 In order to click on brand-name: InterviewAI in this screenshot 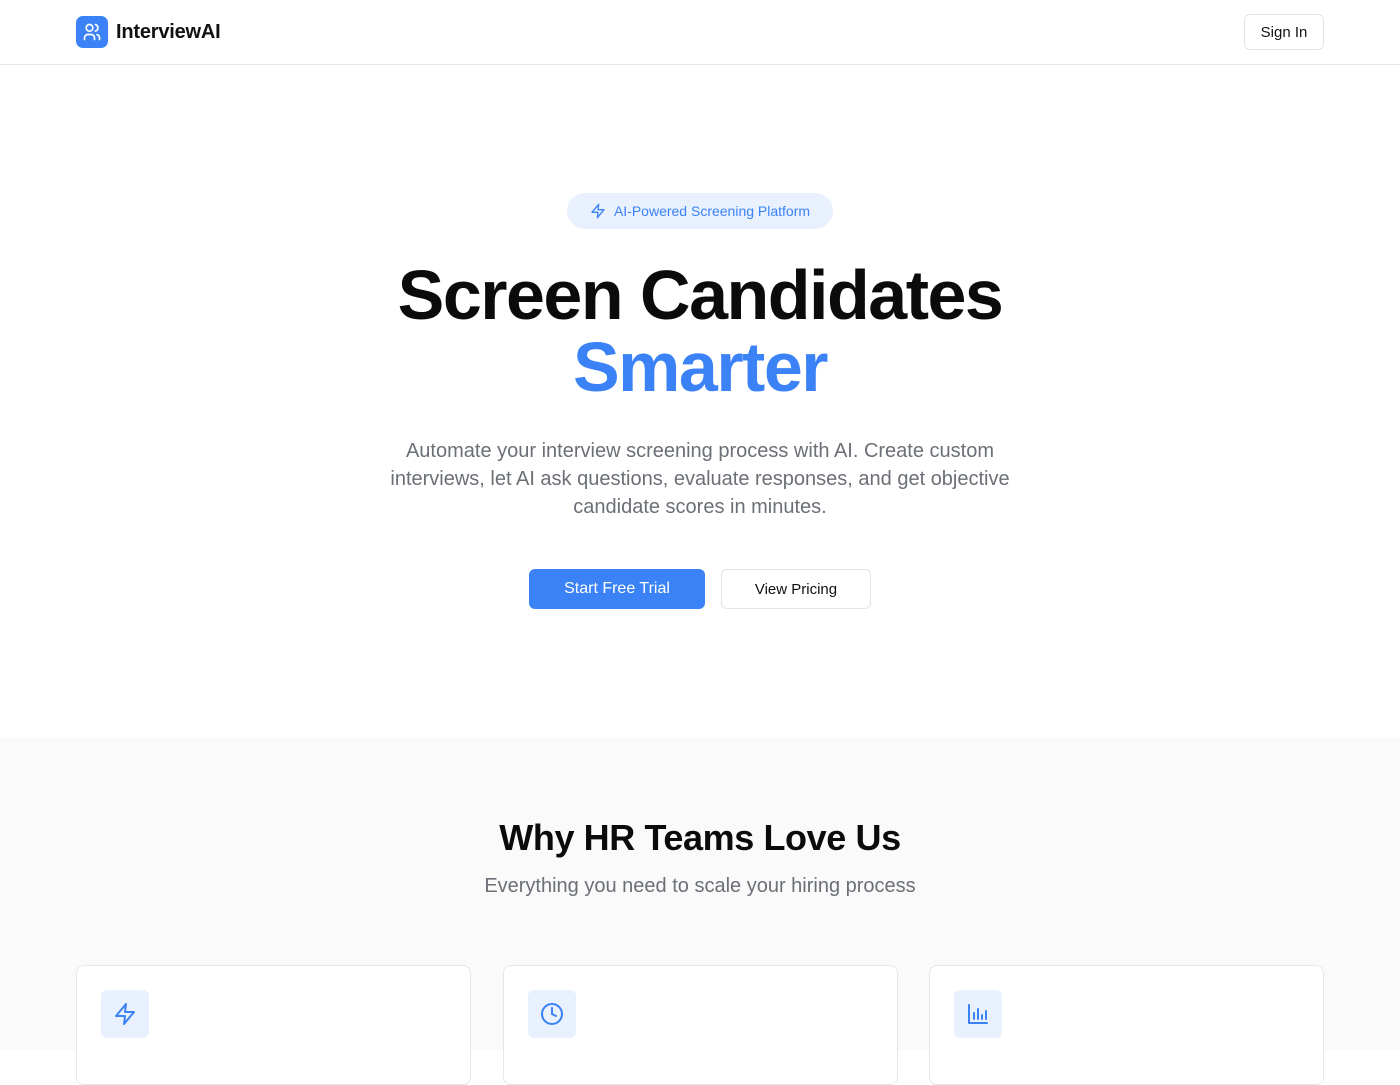, I will do `click(168, 31)`.